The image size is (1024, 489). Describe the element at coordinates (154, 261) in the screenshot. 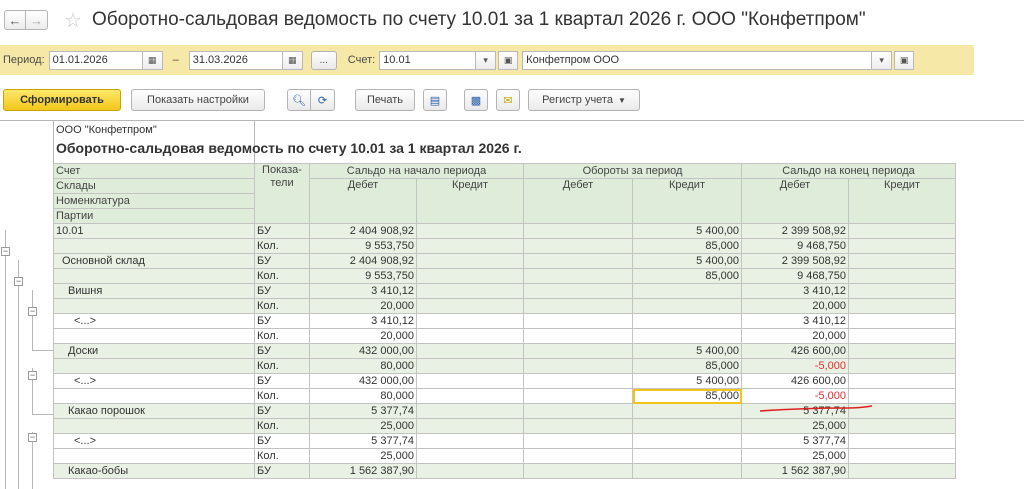

I see `row-name-cell: Основной склад` at that location.